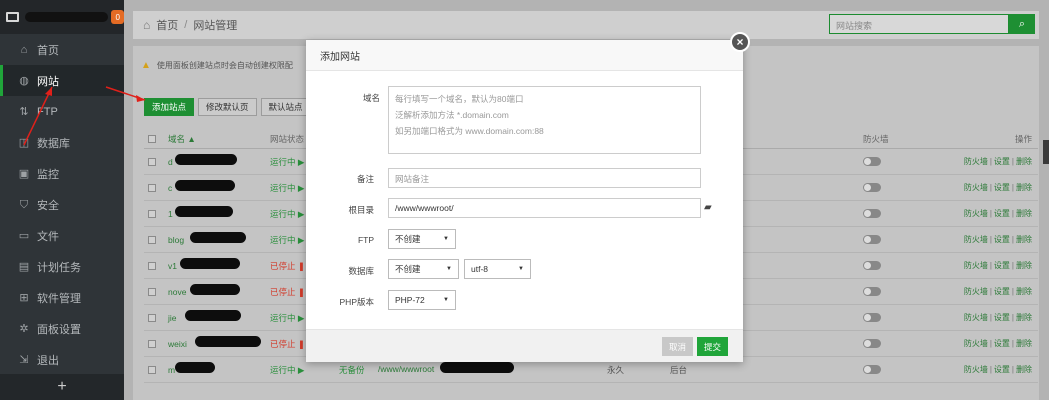 The width and height of the screenshot is (1049, 400). Describe the element at coordinates (423, 269) in the screenshot. I see `database-select: 不创建 ▼` at that location.